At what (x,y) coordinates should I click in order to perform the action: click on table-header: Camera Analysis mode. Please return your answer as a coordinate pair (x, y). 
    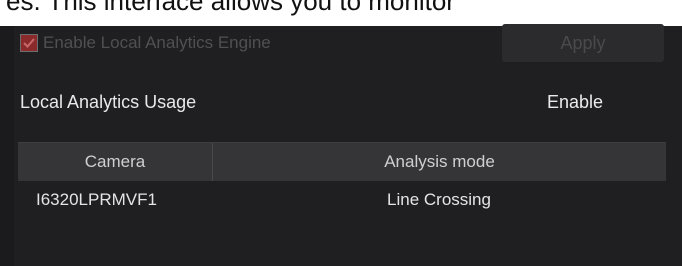
    Looking at the image, I should click on (342, 161).